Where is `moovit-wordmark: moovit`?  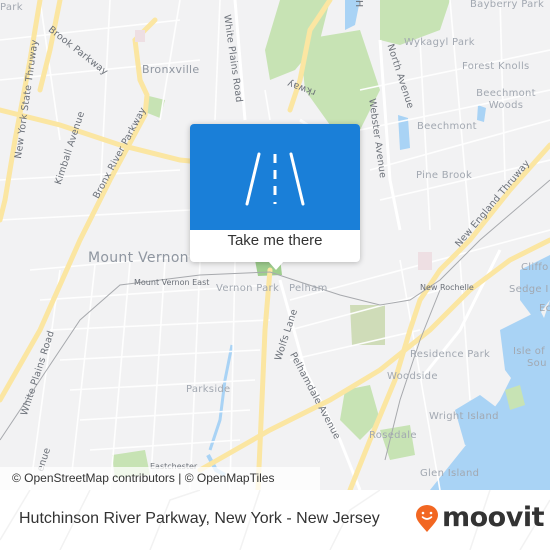 moovit-wordmark: moovit is located at coordinates (493, 517).